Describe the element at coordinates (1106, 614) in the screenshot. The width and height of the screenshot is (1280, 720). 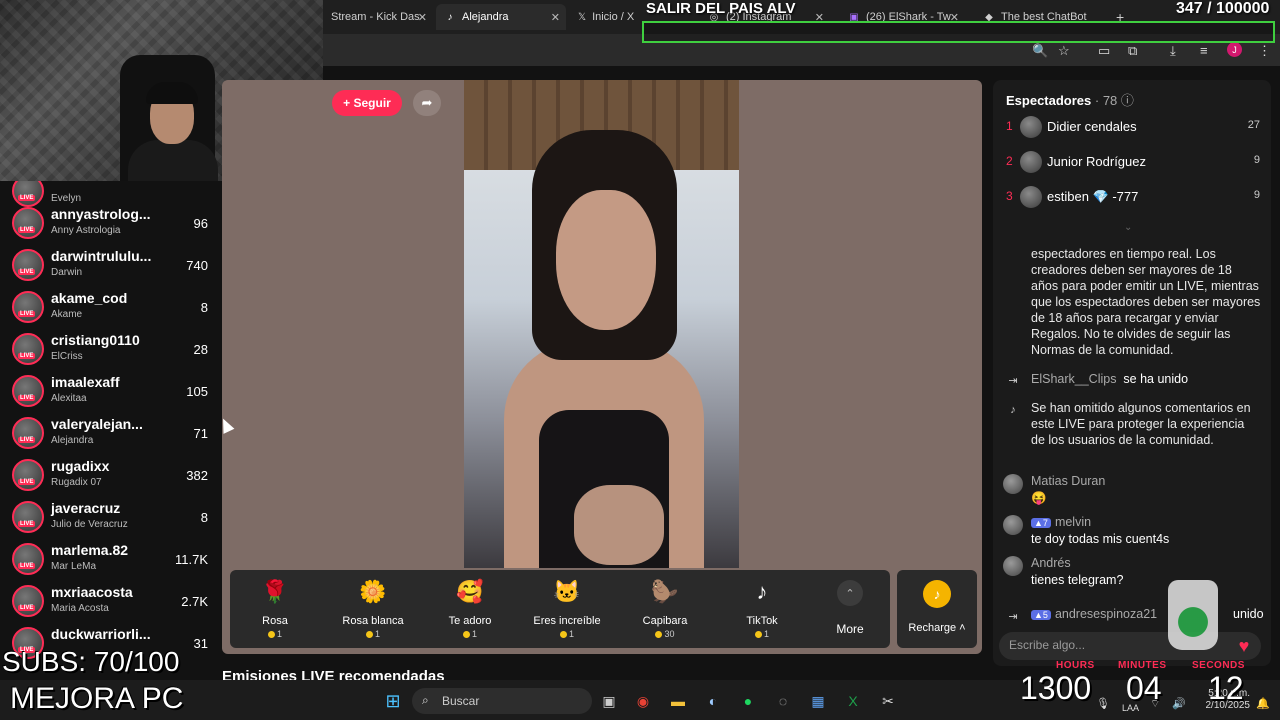
I see `join-username: andresespinoza21` at that location.